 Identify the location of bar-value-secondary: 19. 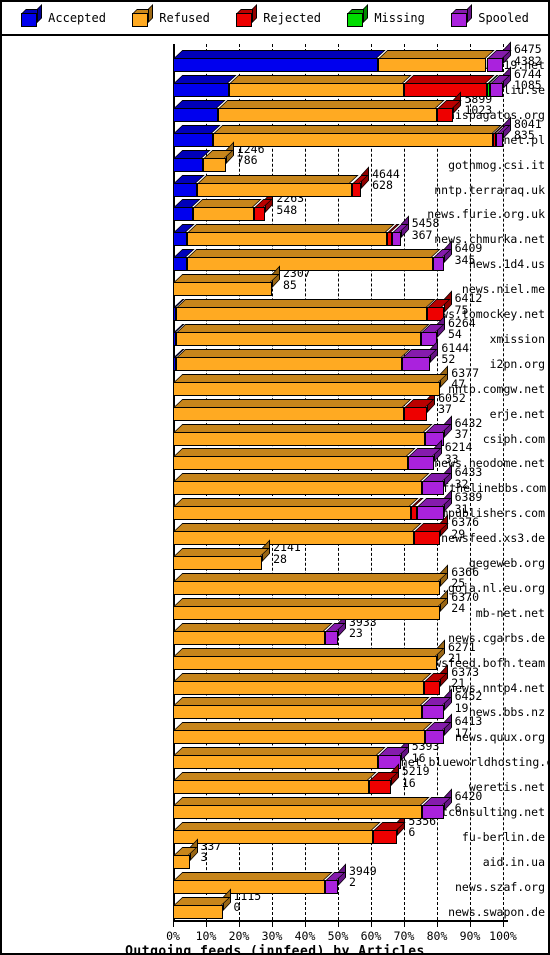
(461, 707).